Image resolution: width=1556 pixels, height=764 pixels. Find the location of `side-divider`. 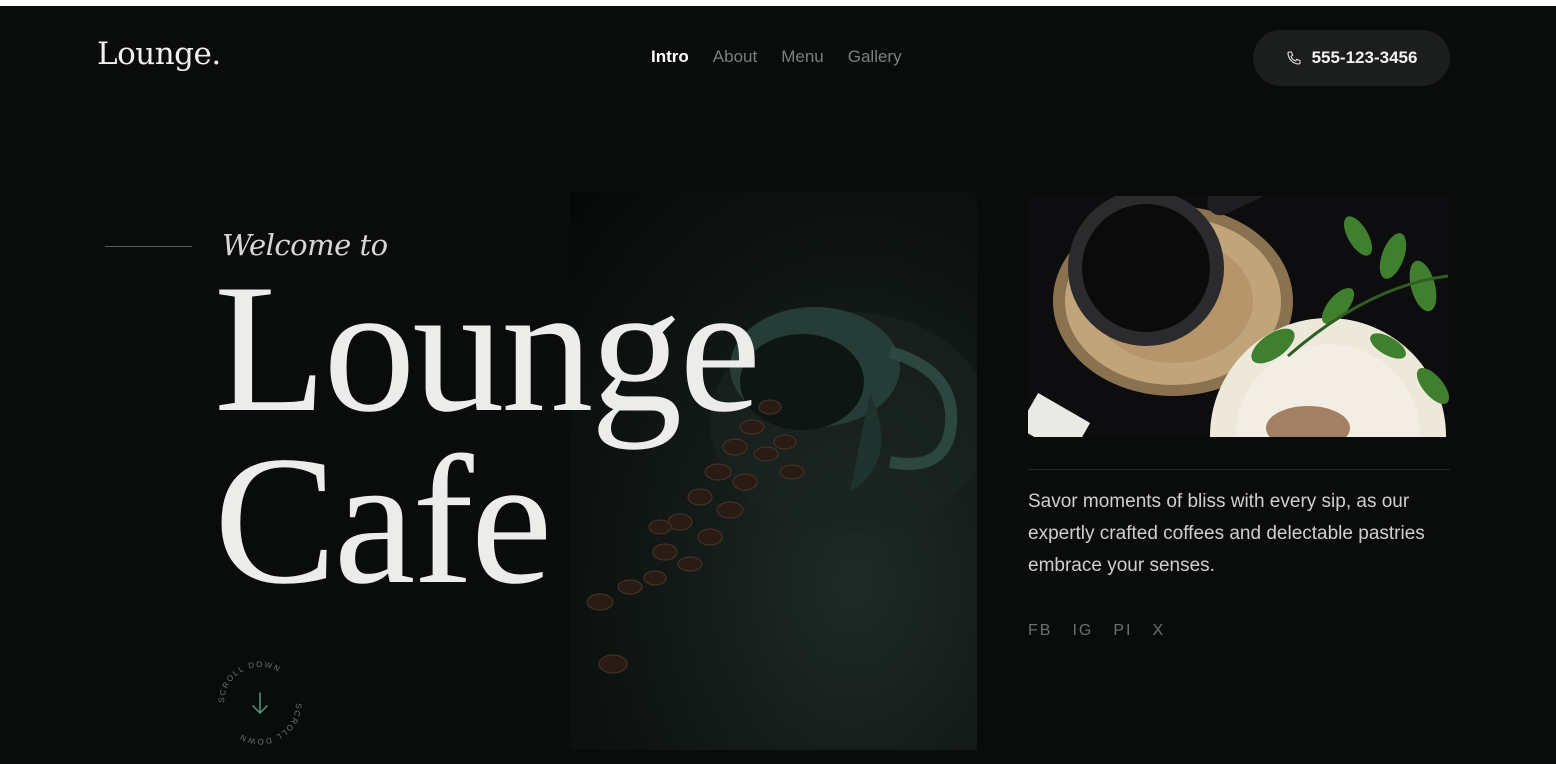

side-divider is located at coordinates (1239, 469).